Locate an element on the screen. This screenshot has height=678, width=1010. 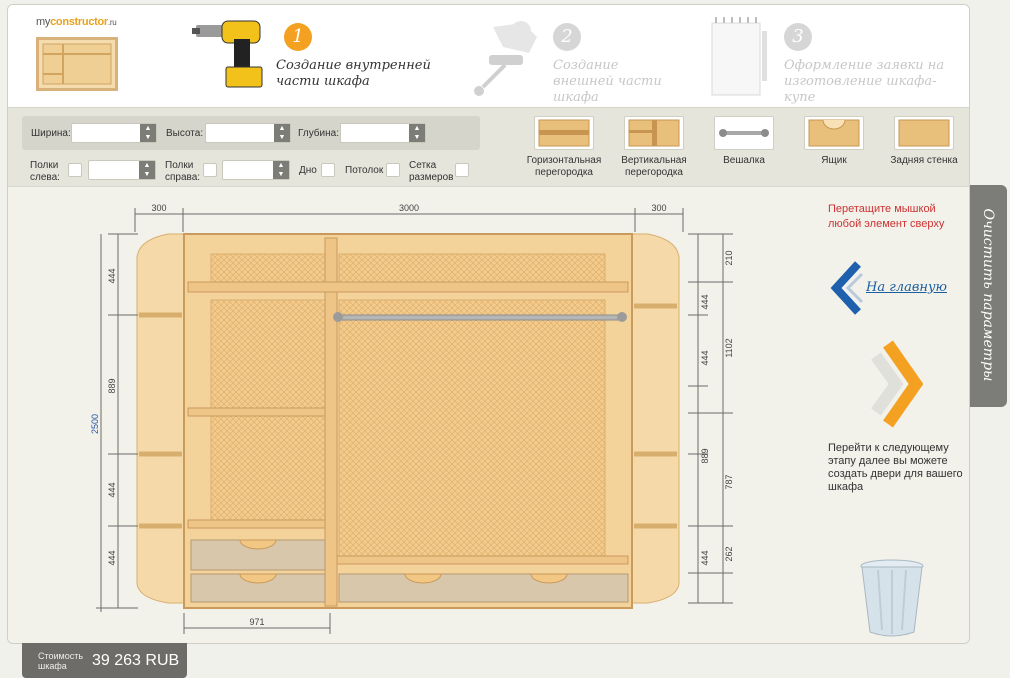
bottom-label: Дно is located at coordinates (308, 170).